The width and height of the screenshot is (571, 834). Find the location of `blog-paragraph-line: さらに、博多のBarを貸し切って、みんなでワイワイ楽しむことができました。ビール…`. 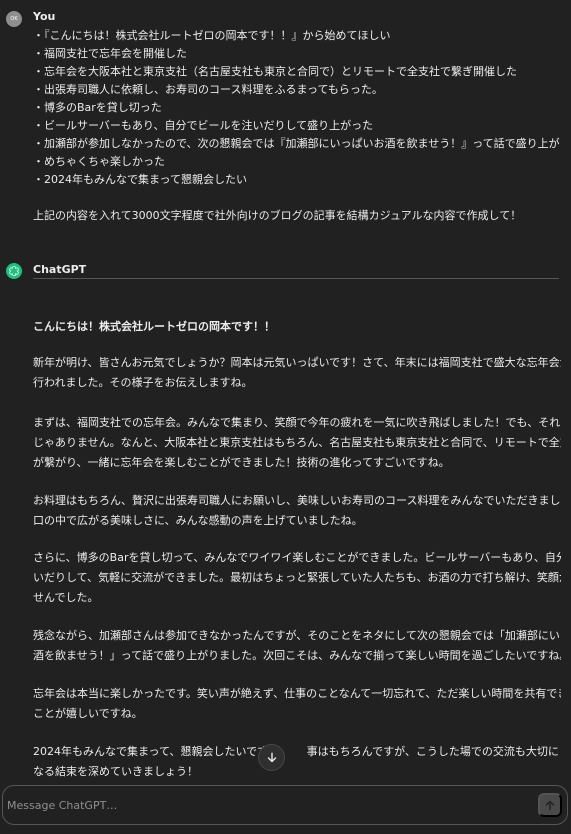

blog-paragraph-line: さらに、博多のBarを貸し切って、みんなでワイワイ楽しむことができました。ビール… is located at coordinates (297, 557).